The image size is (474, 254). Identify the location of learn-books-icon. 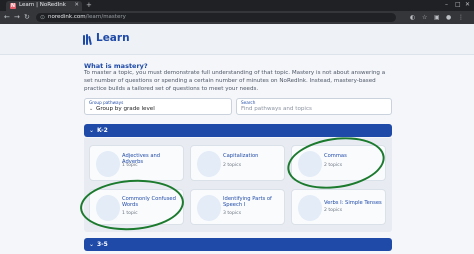
(88, 40).